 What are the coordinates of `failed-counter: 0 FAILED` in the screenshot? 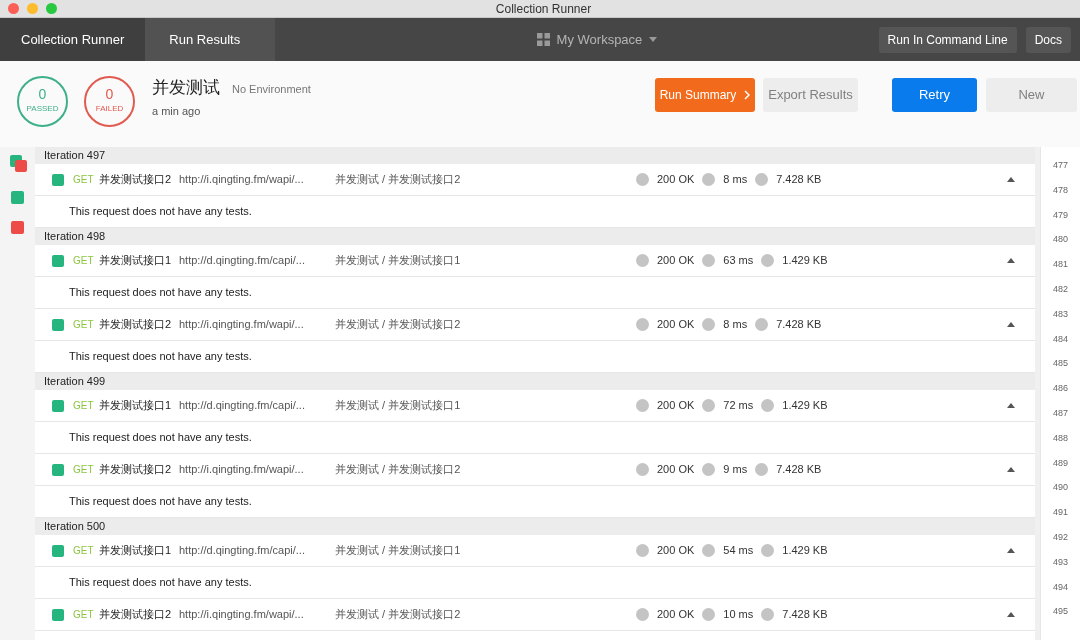 It's located at (109, 101).